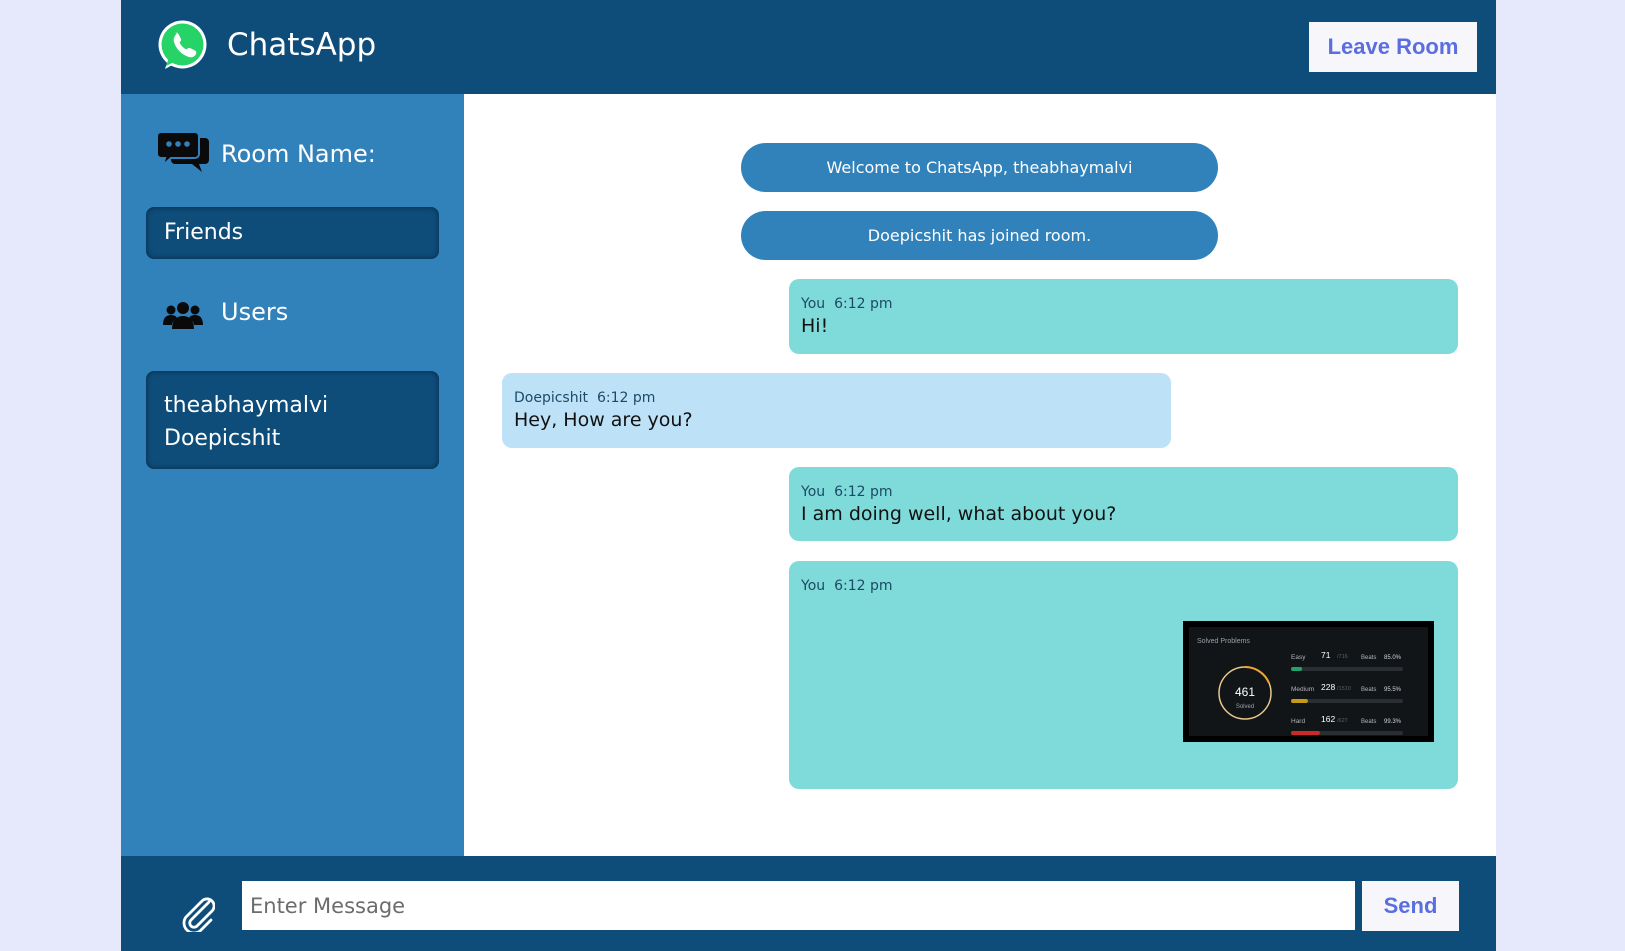 This screenshot has height=951, width=1625. What do you see at coordinates (182, 154) in the screenshot?
I see `chat-bubbles-icon` at bounding box center [182, 154].